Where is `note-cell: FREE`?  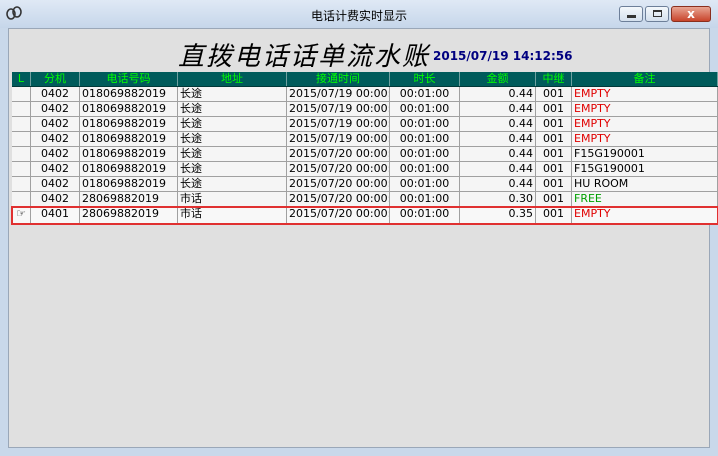
note-cell: FREE is located at coordinates (645, 199).